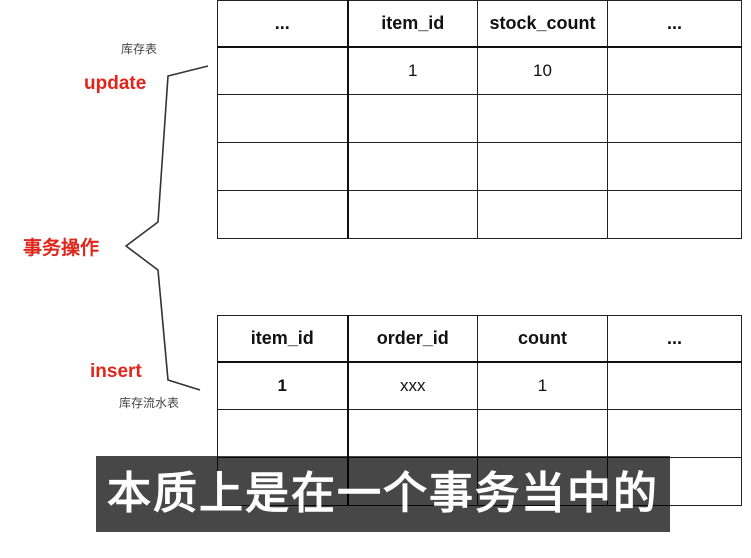  I want to click on subtitle-caption: 本质上是在一个事务当中的, so click(383, 494).